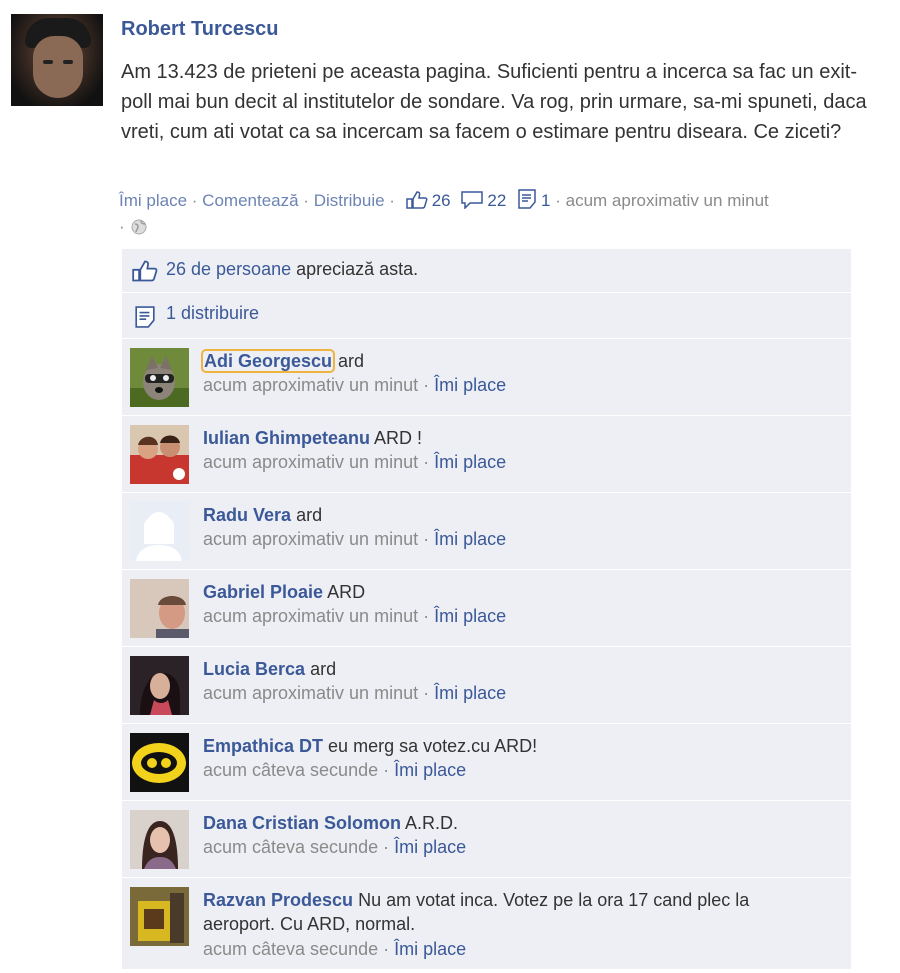  I want to click on shares-summary-row: 1 distribuire, so click(486, 316).